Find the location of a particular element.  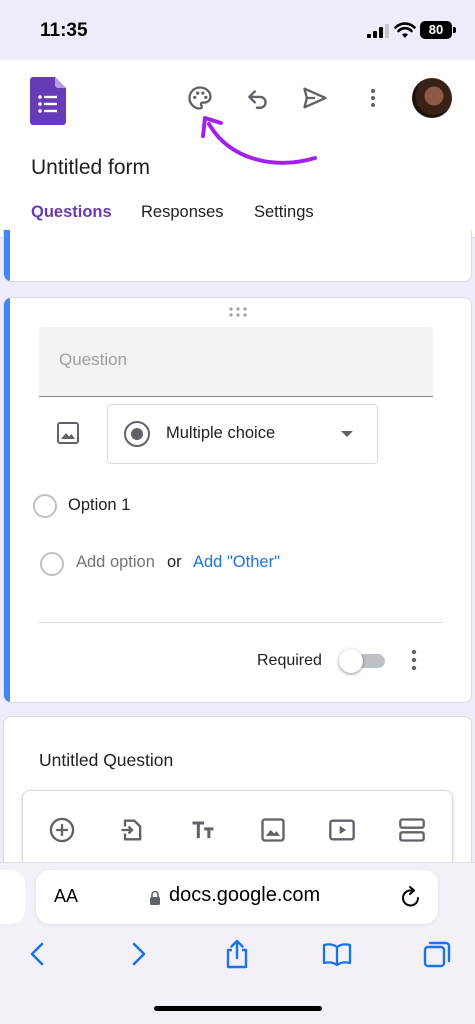

previous-tab-pill is located at coordinates (12, 897).